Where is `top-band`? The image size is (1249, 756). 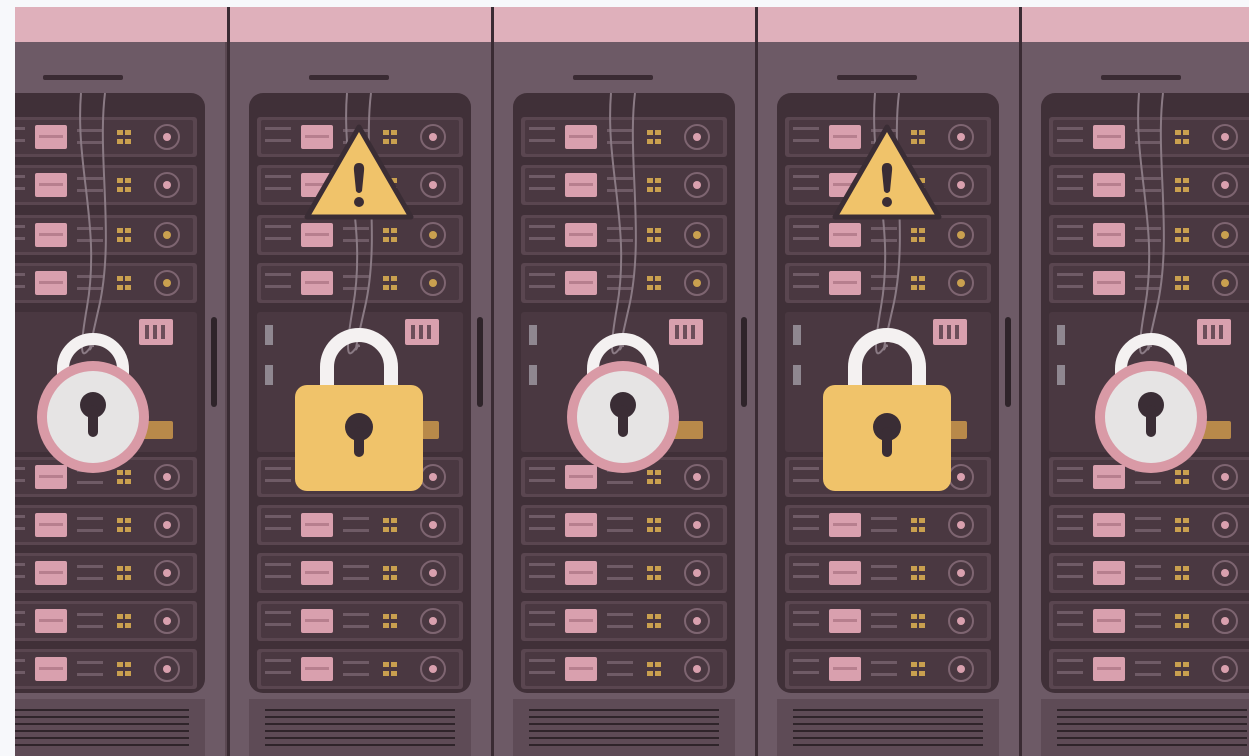
top-band is located at coordinates (632, 24).